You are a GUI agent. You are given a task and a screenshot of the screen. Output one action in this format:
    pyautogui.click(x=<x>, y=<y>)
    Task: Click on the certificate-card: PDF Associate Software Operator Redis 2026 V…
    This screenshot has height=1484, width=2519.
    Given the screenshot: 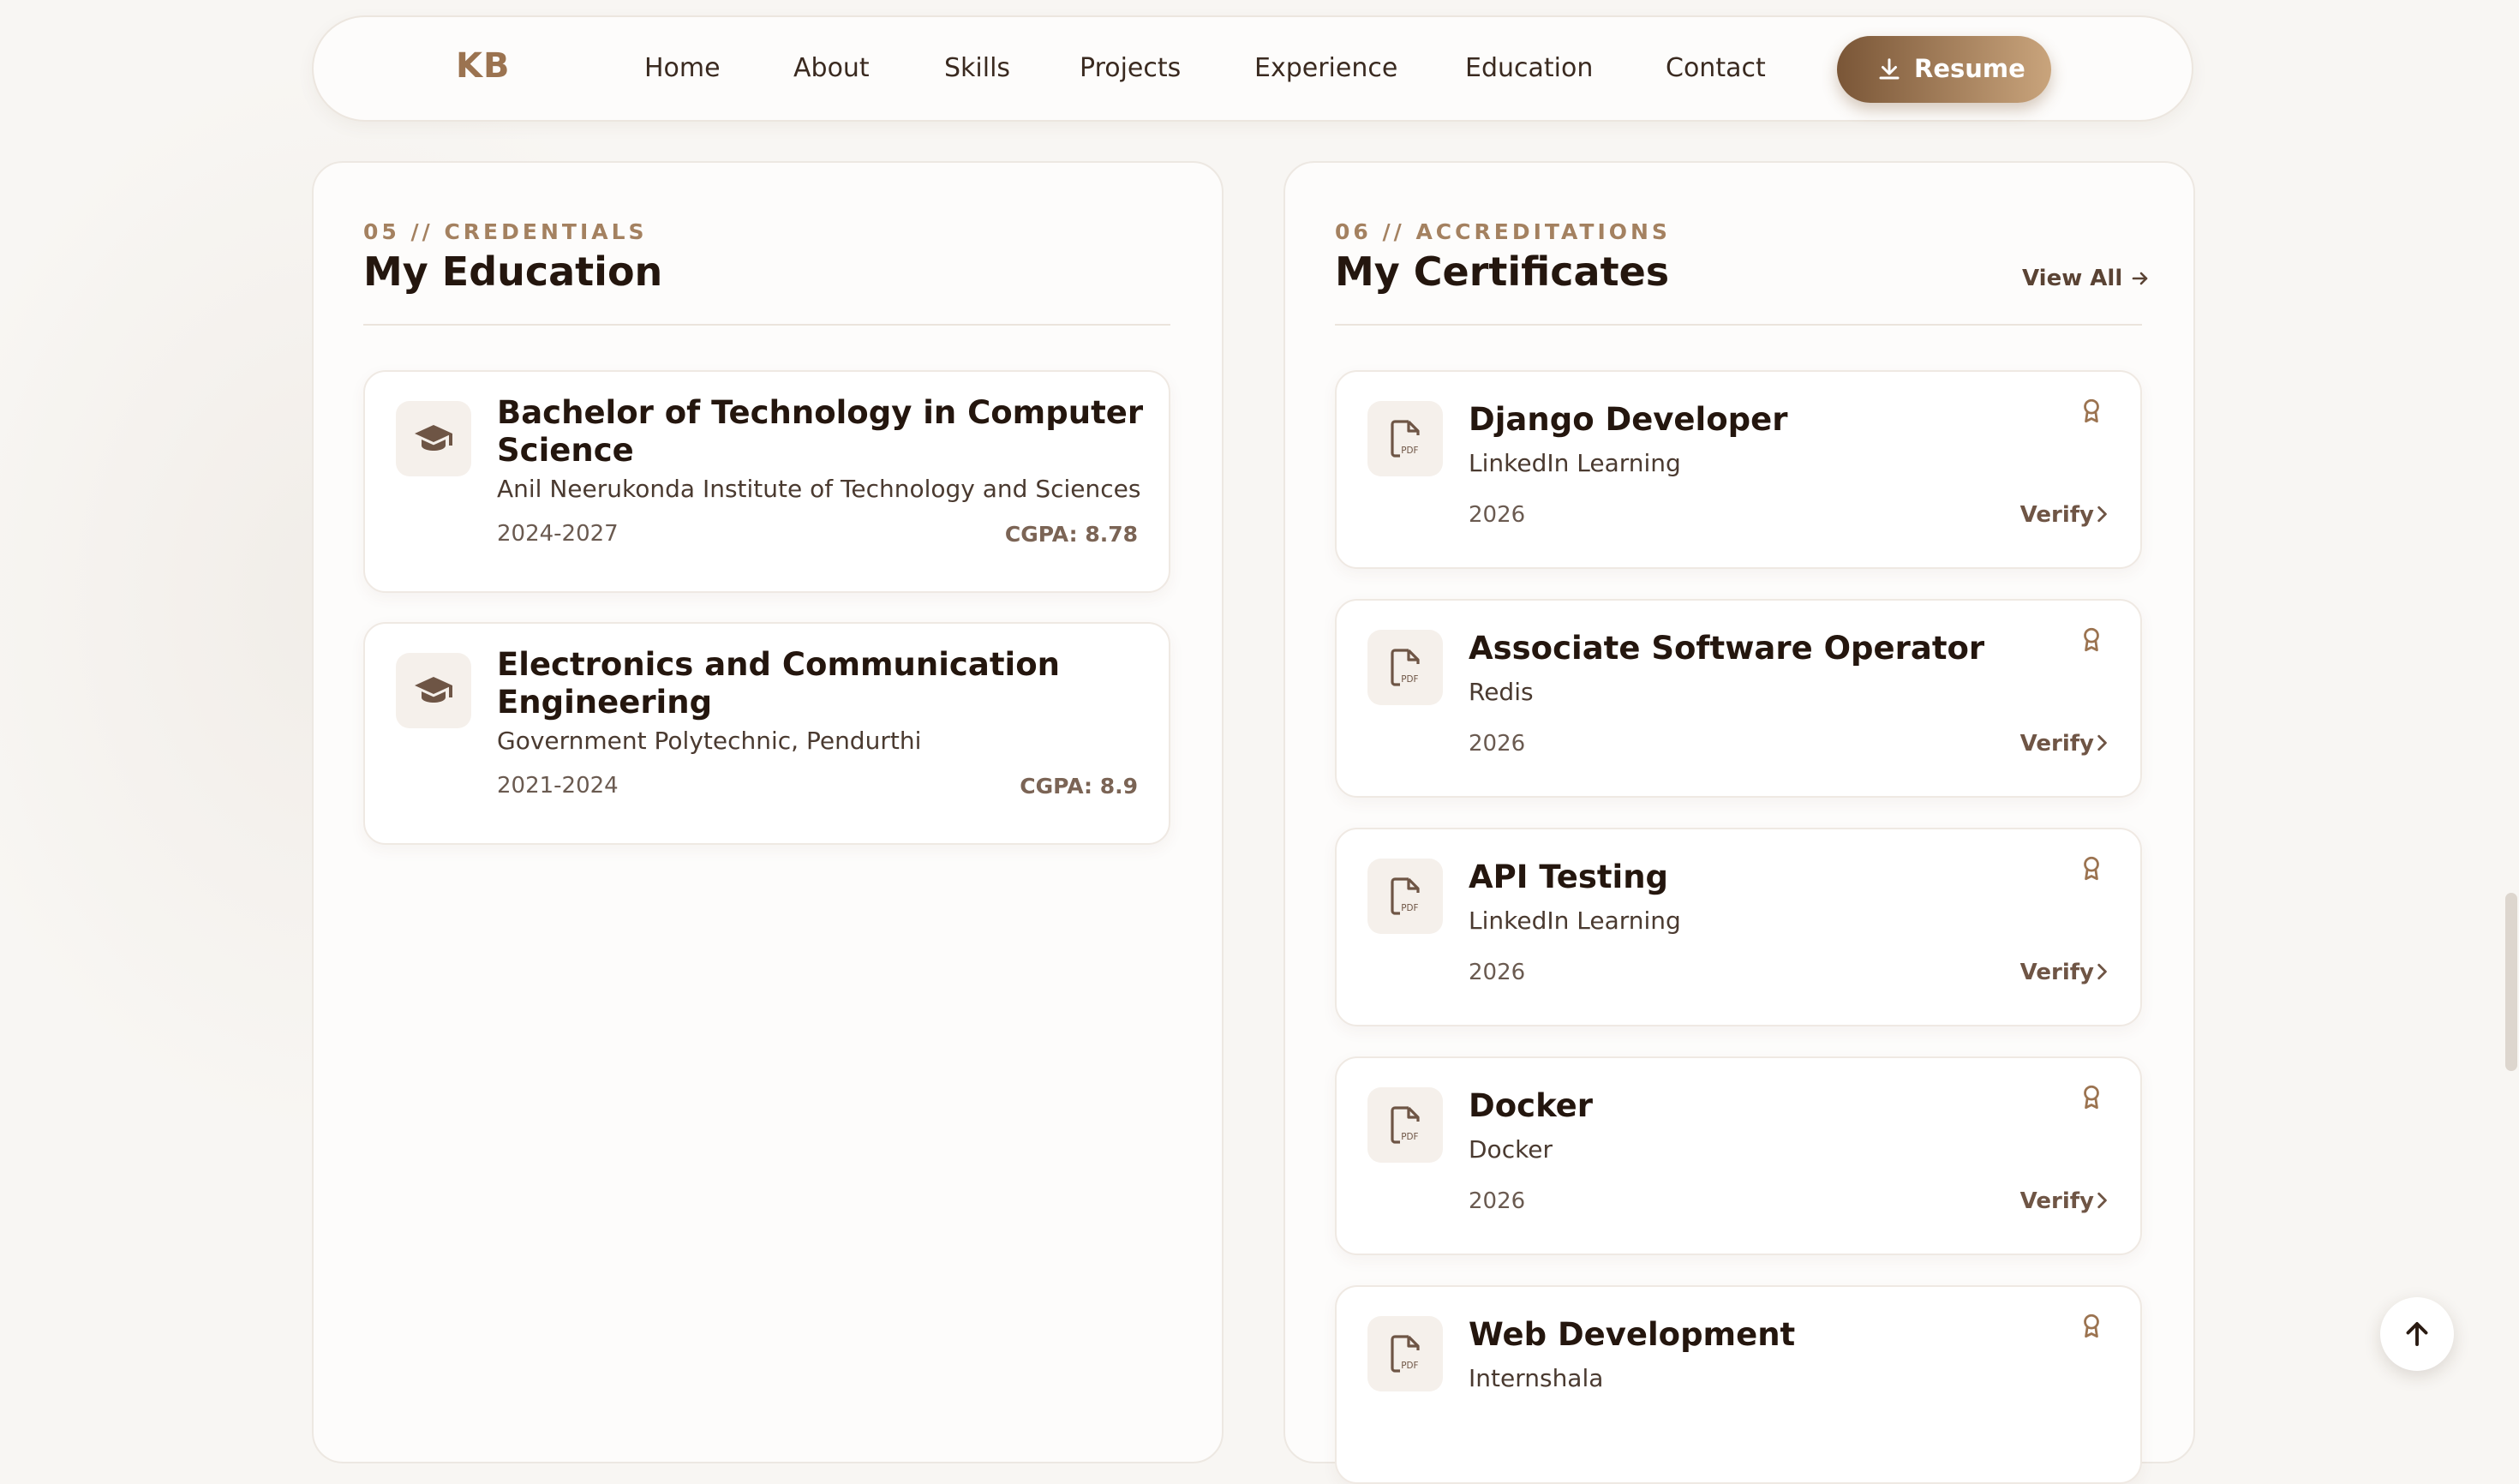 What is the action you would take?
    pyautogui.click(x=1738, y=698)
    